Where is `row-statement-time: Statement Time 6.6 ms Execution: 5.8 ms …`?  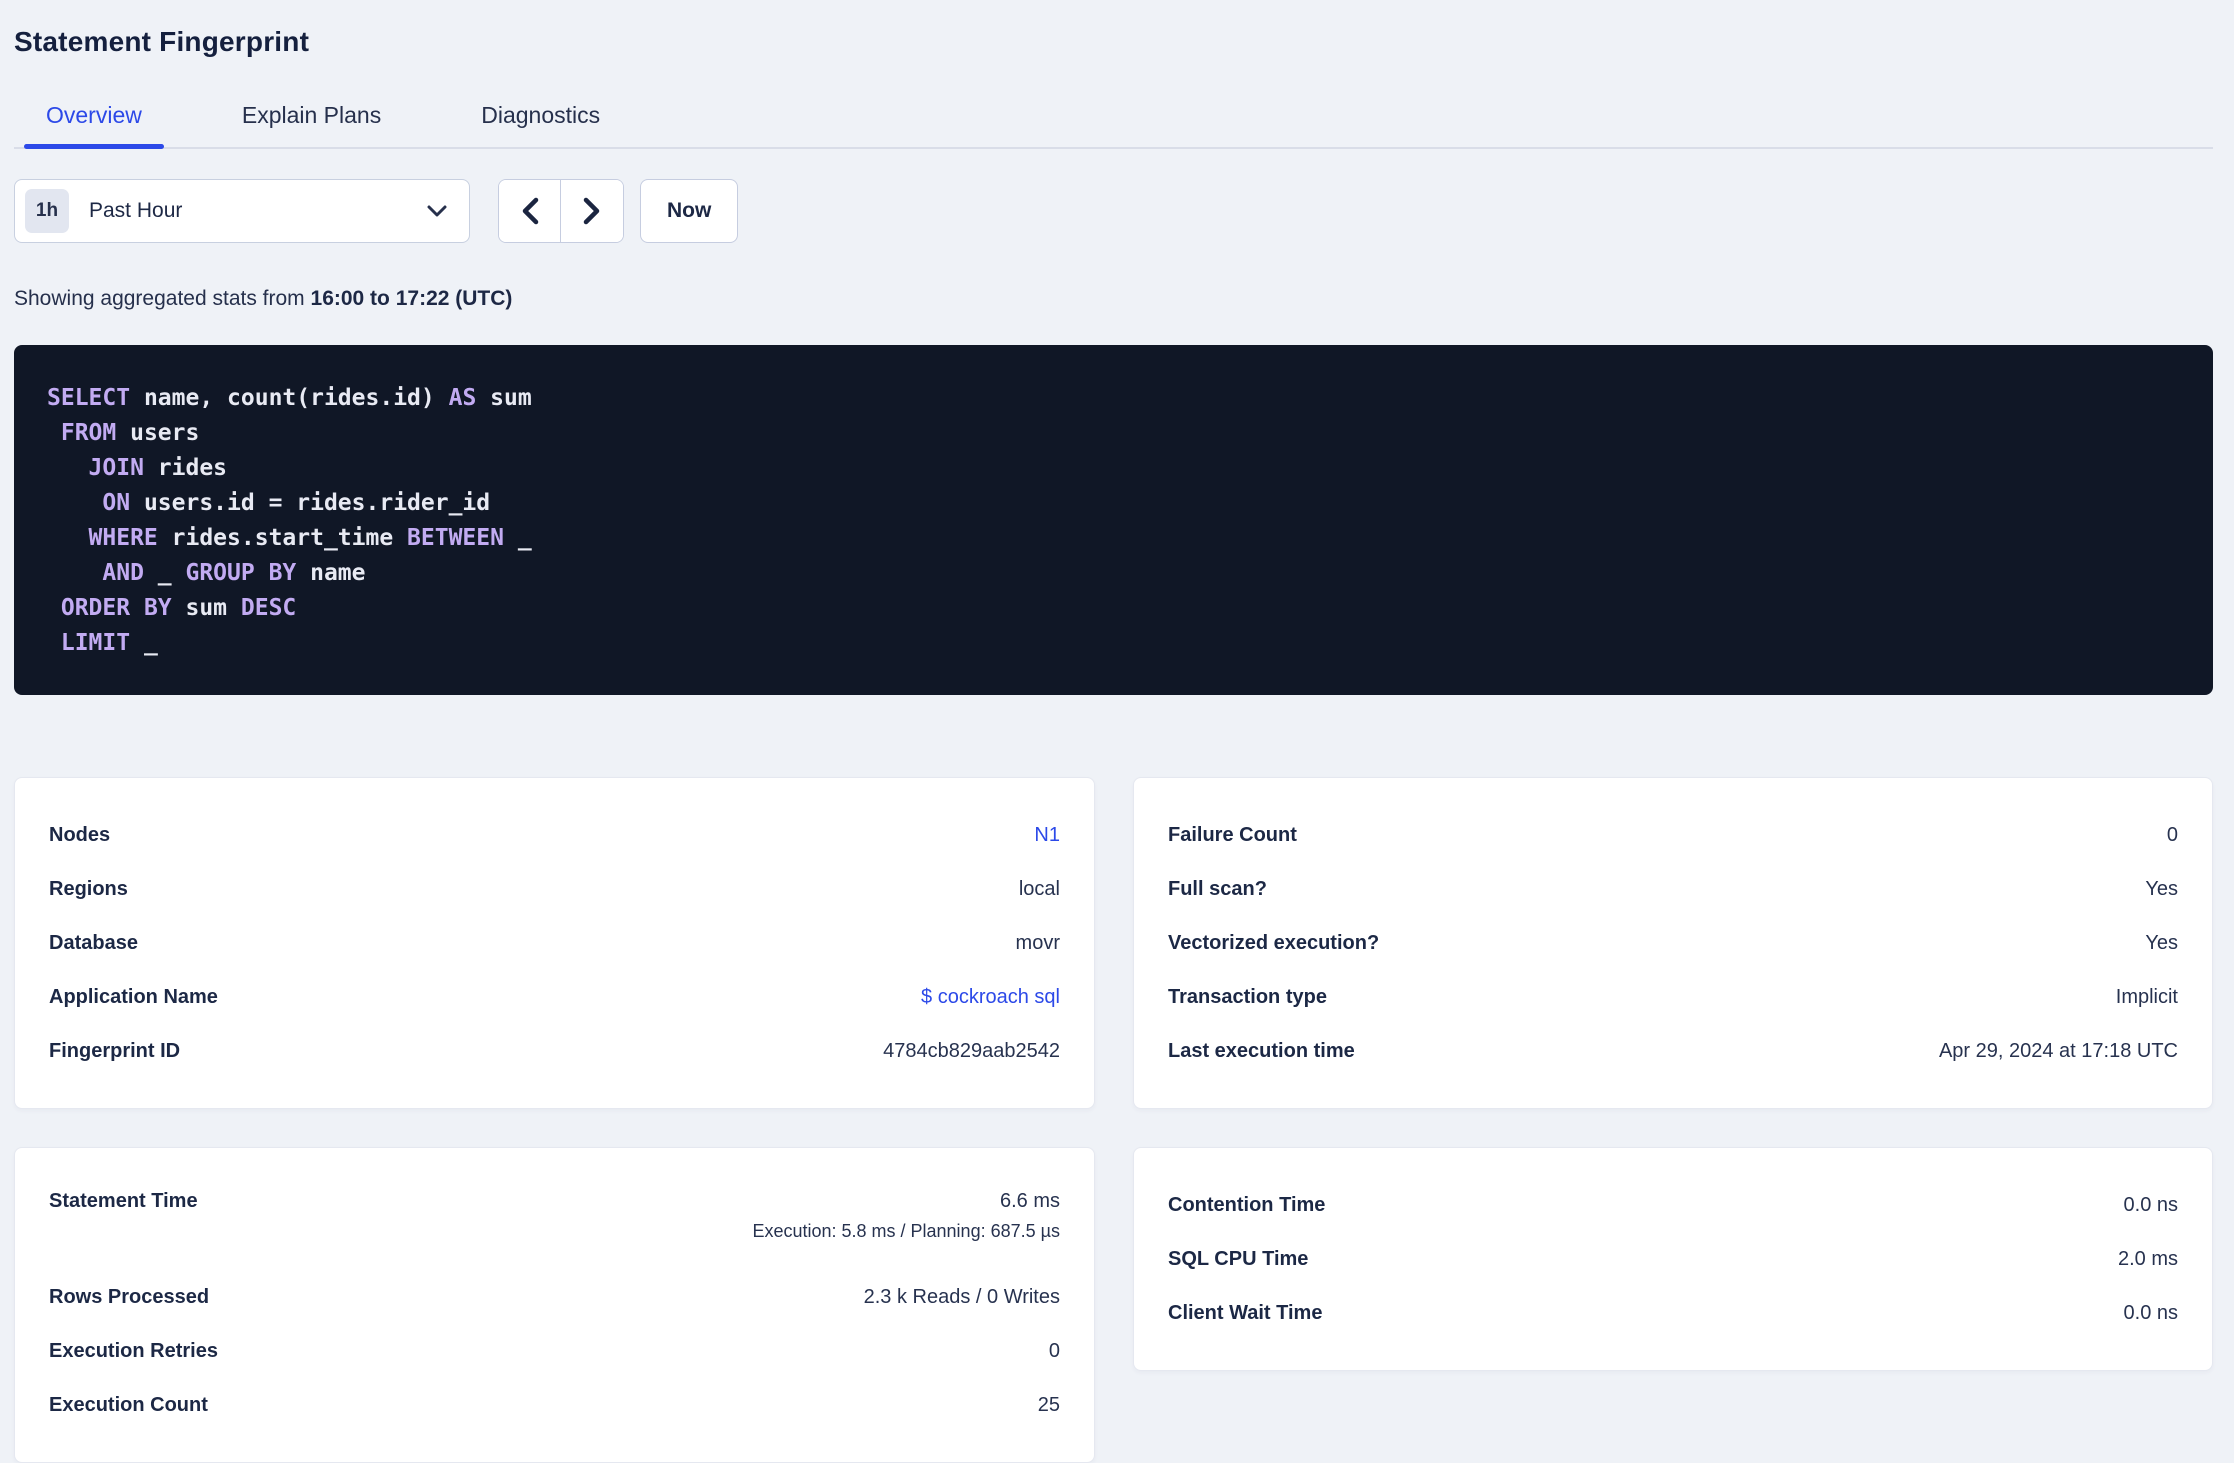
row-statement-time: Statement Time 6.6 ms Execution: 5.8 ms … is located at coordinates (554, 1224).